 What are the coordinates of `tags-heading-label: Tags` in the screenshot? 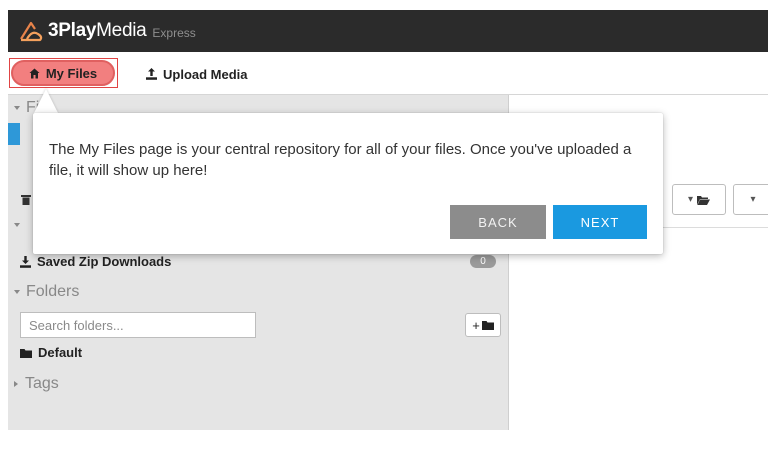 It's located at (42, 383).